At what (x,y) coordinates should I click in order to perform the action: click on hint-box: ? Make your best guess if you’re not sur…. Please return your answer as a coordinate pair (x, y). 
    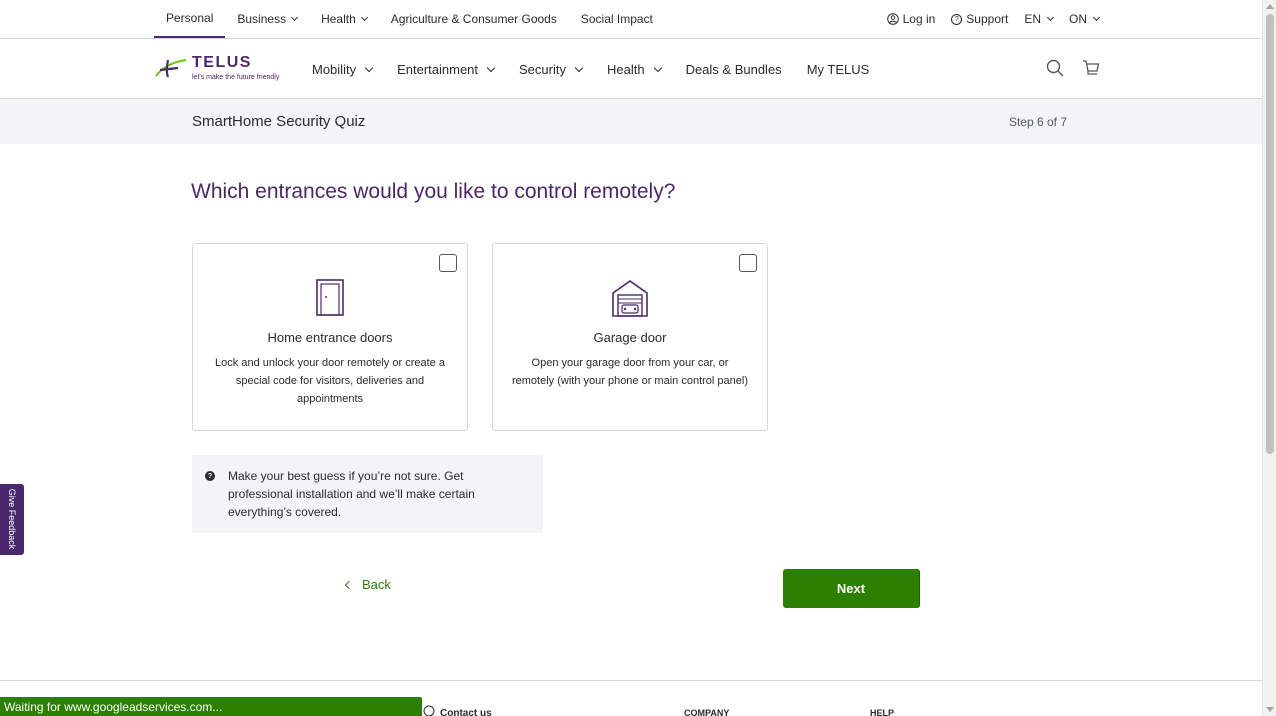
    Looking at the image, I should click on (367, 494).